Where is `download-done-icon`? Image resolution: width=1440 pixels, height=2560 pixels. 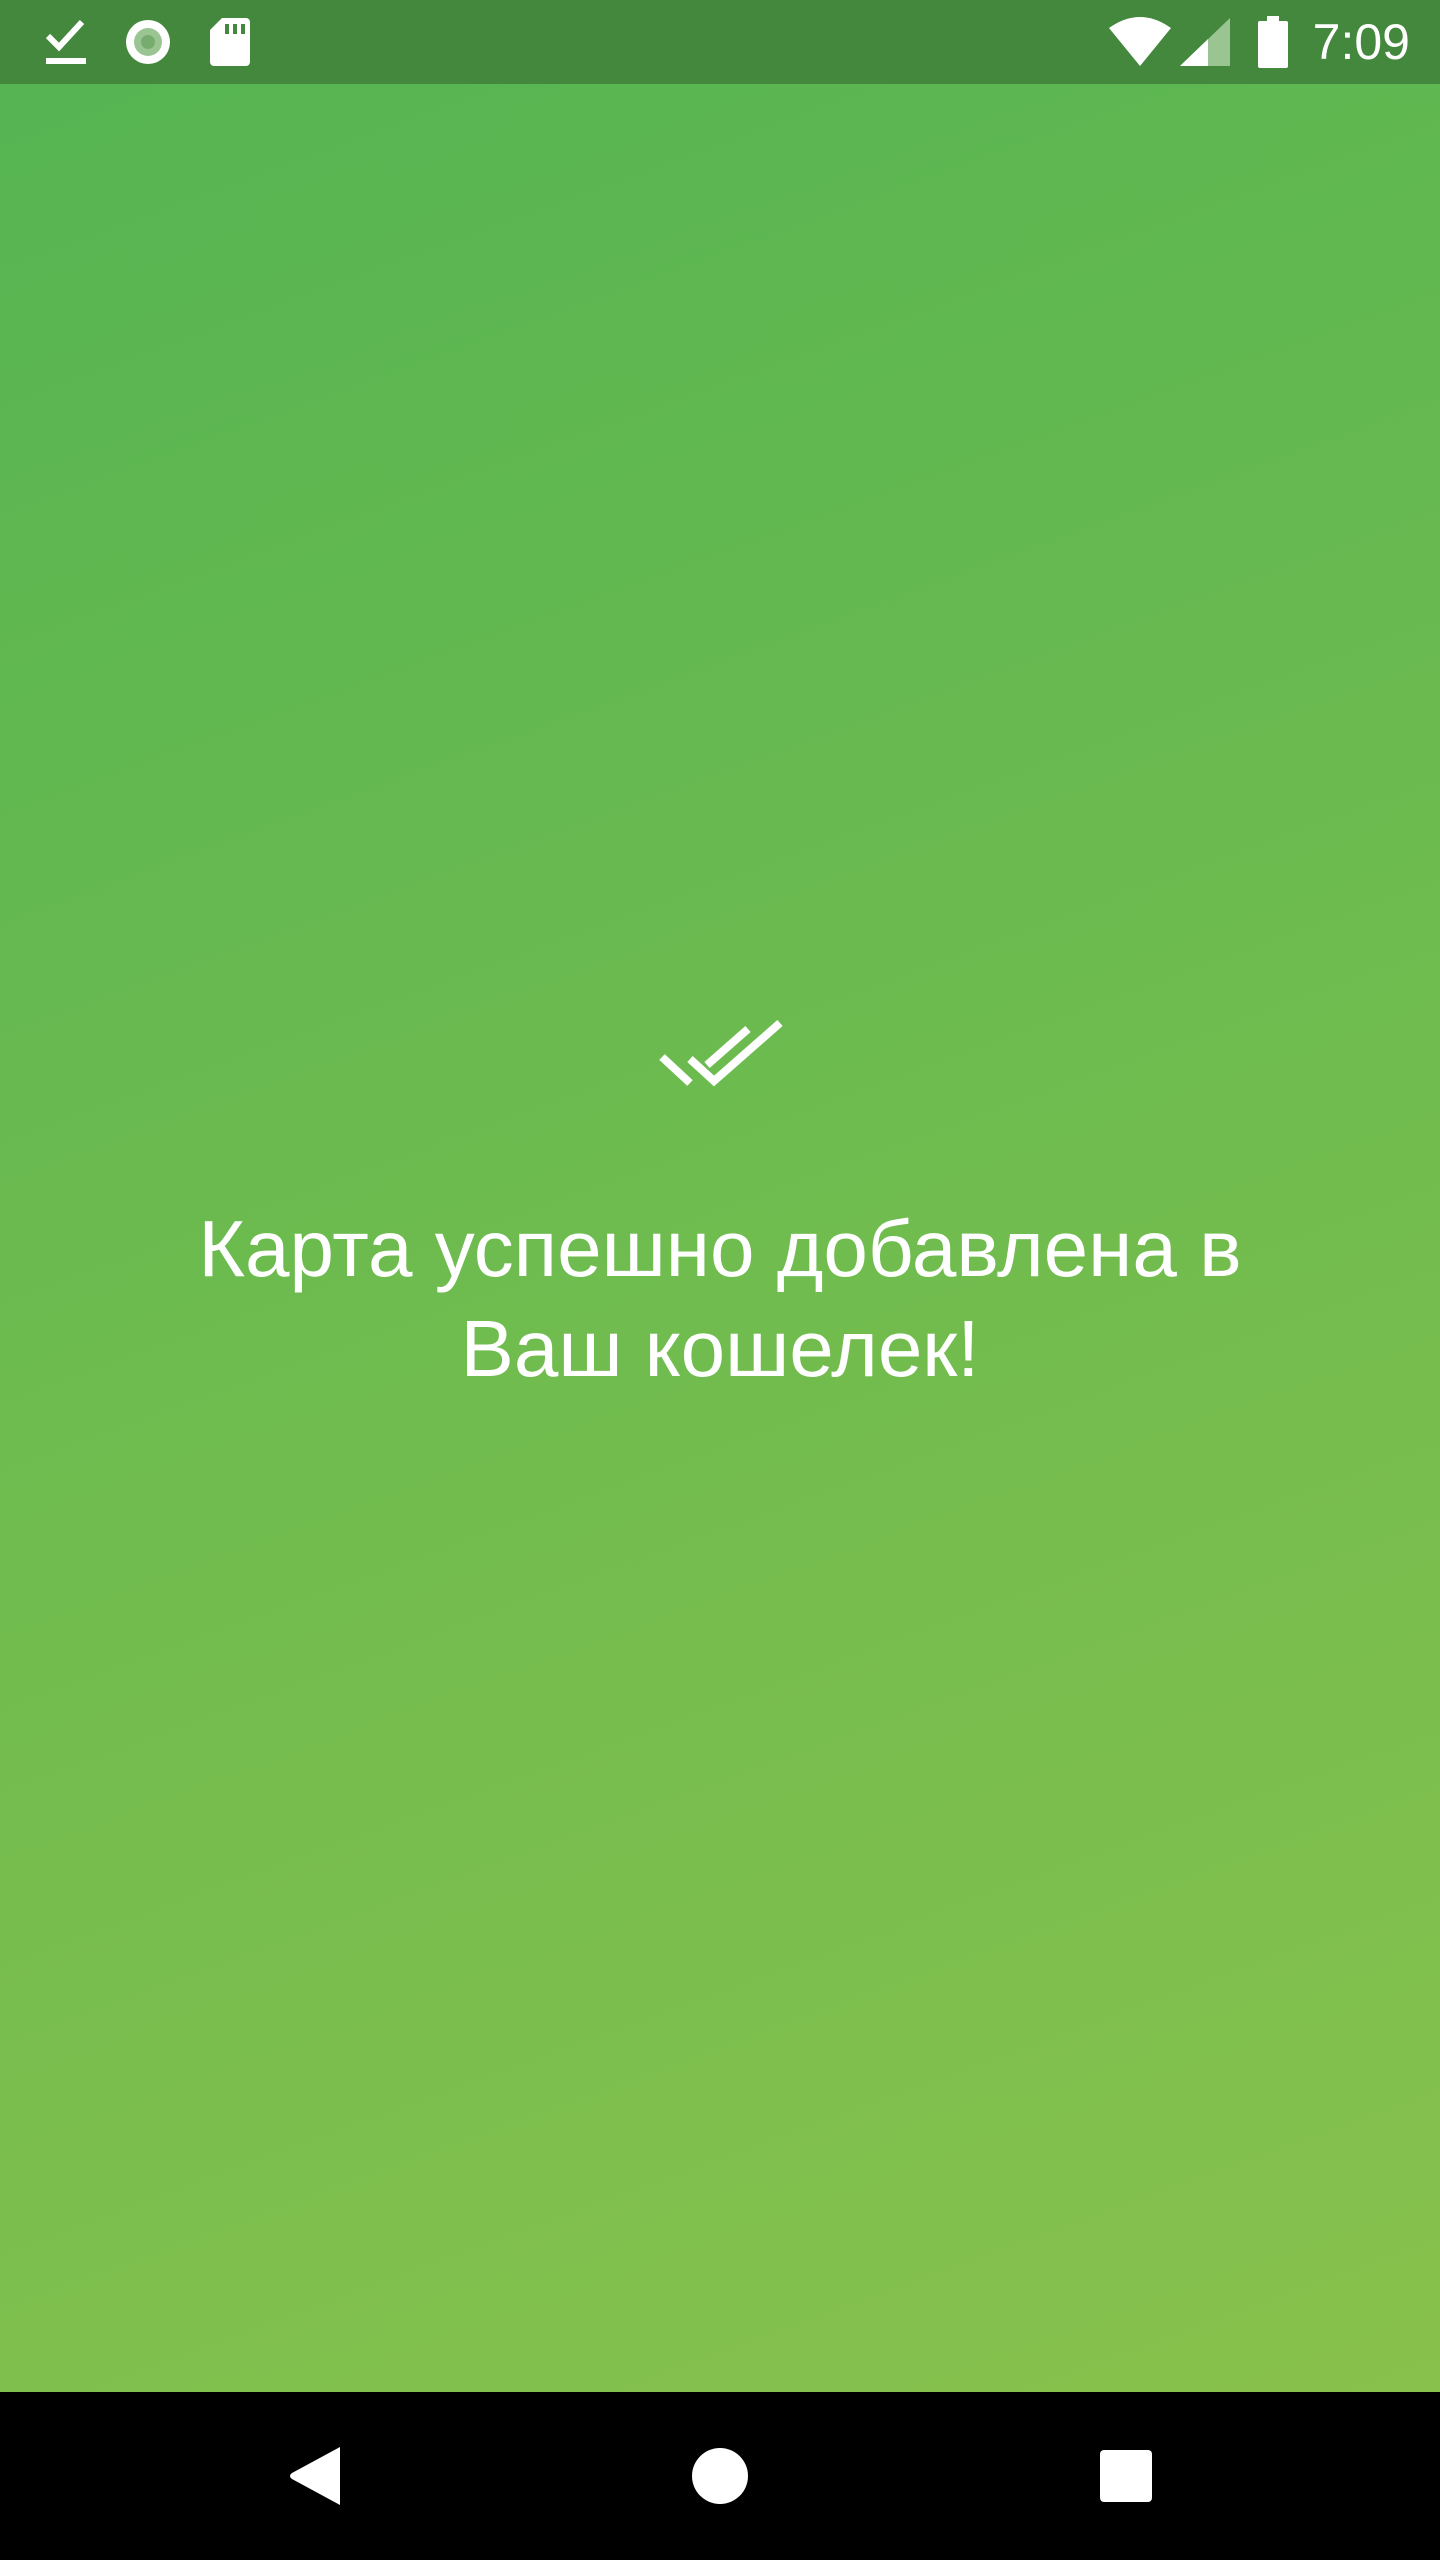
download-done-icon is located at coordinates (66, 42).